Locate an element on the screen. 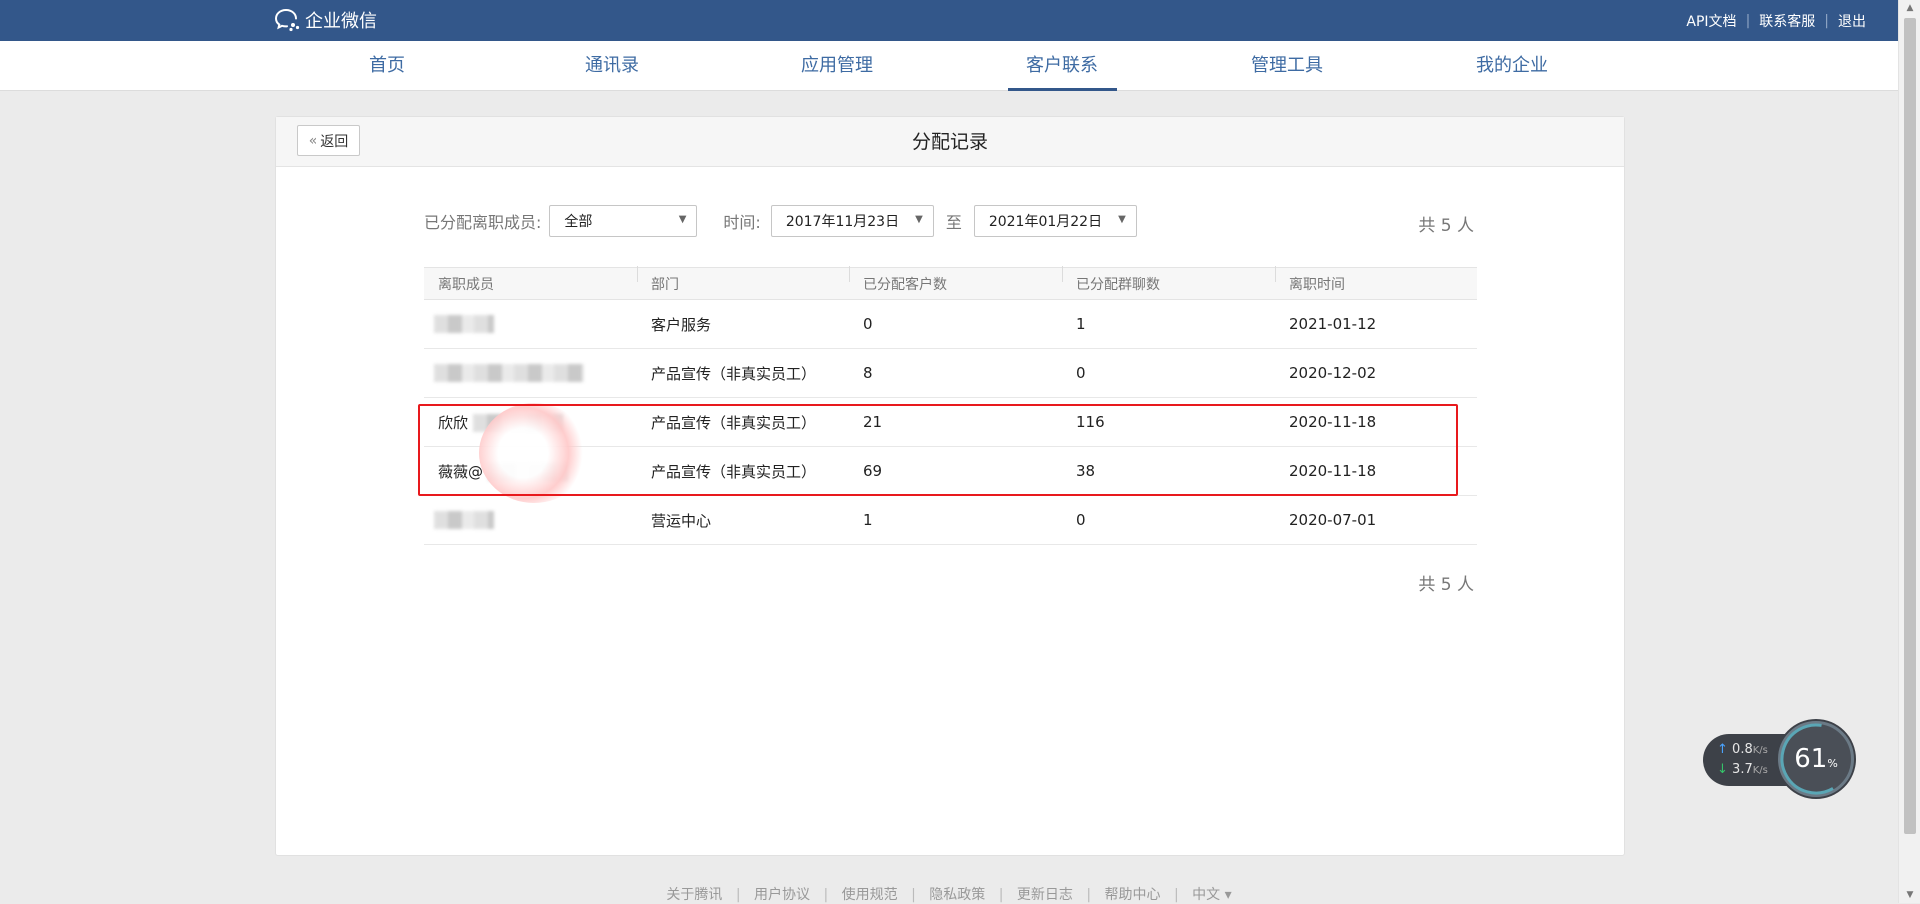  main-nav: 首页 通讯录 应用管理 客户联系 管理工具 我的企业 is located at coordinates (949, 66).